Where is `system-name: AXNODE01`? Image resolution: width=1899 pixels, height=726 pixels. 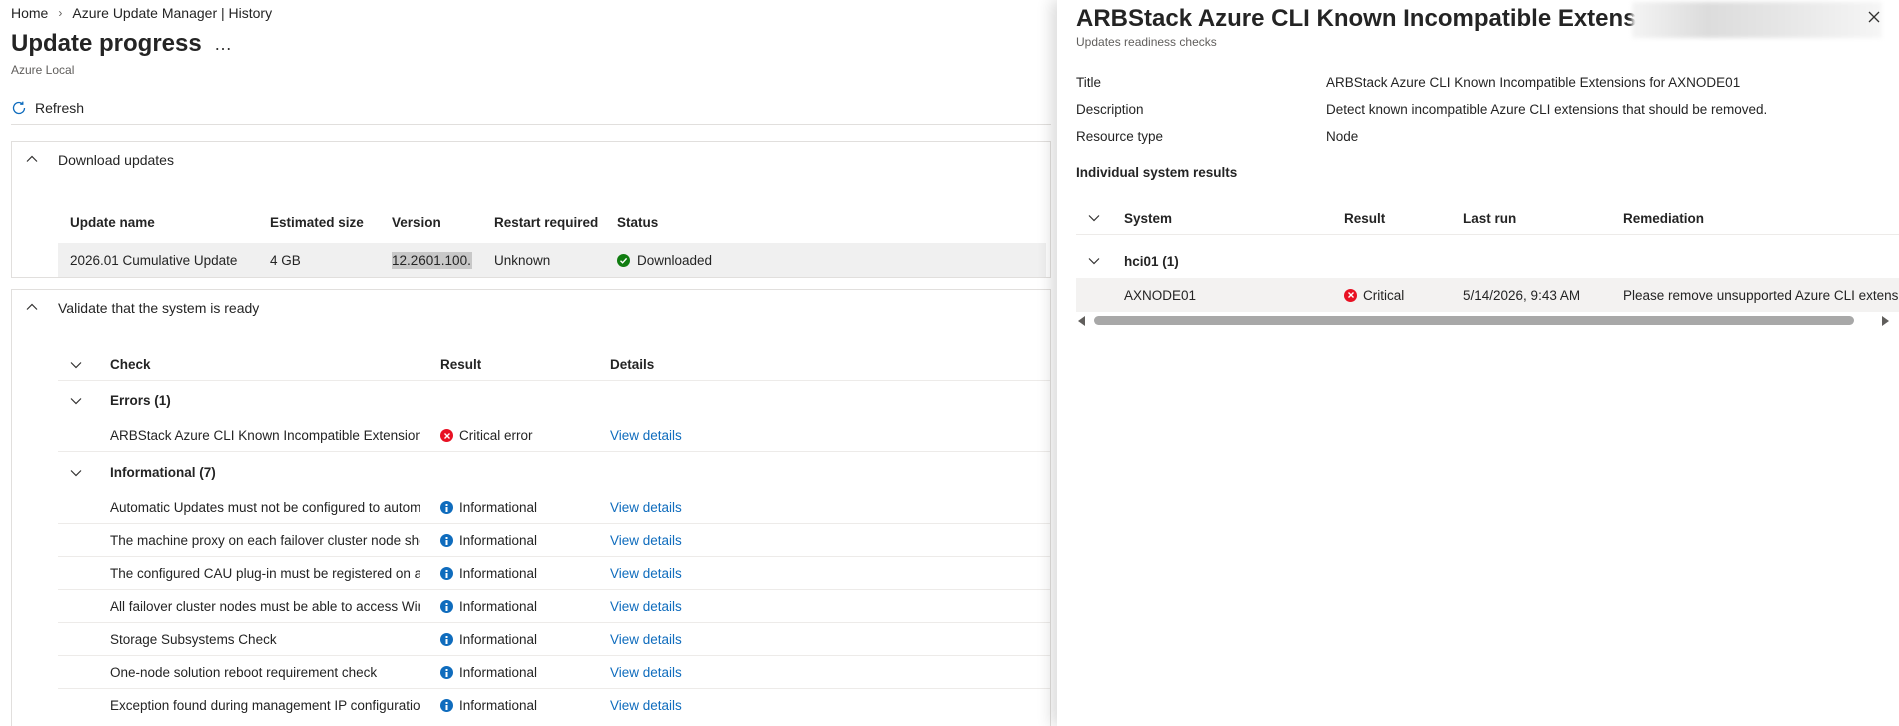 system-name: AXNODE01 is located at coordinates (1160, 295).